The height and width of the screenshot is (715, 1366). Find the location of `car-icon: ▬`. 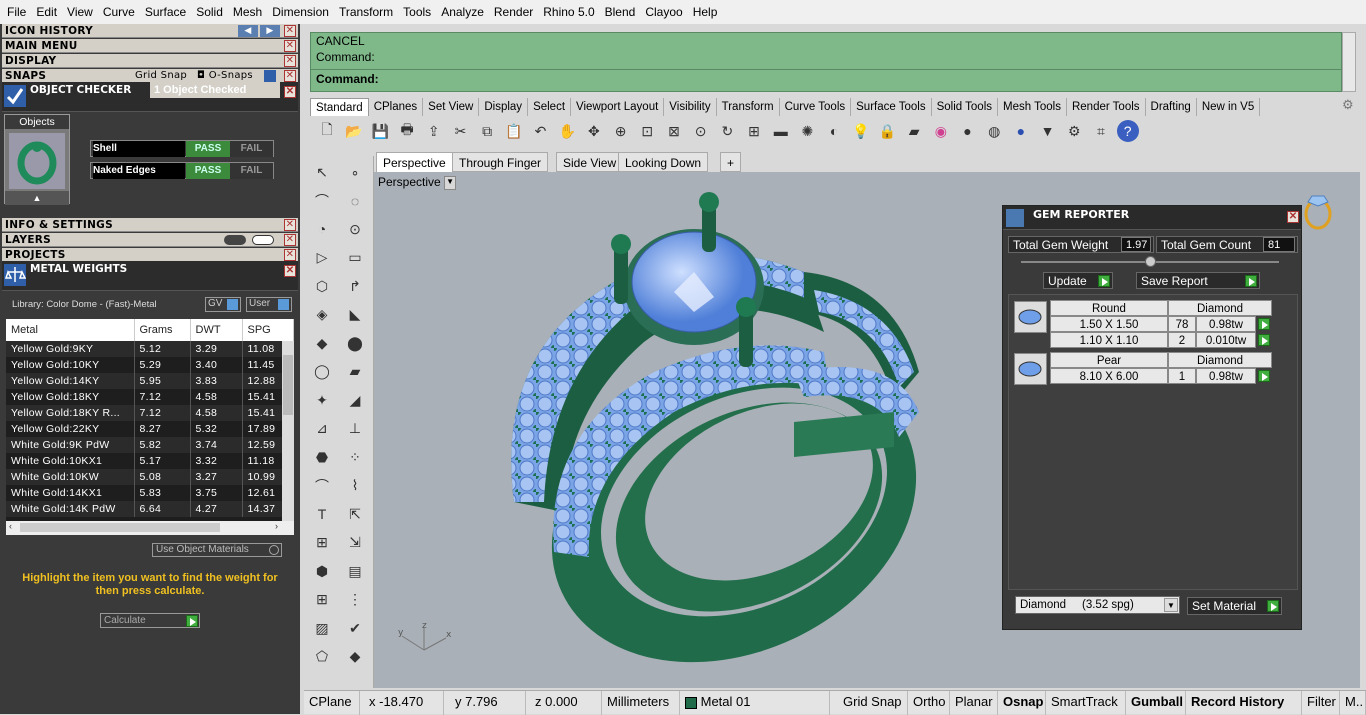

car-icon: ▬ is located at coordinates (781, 131).